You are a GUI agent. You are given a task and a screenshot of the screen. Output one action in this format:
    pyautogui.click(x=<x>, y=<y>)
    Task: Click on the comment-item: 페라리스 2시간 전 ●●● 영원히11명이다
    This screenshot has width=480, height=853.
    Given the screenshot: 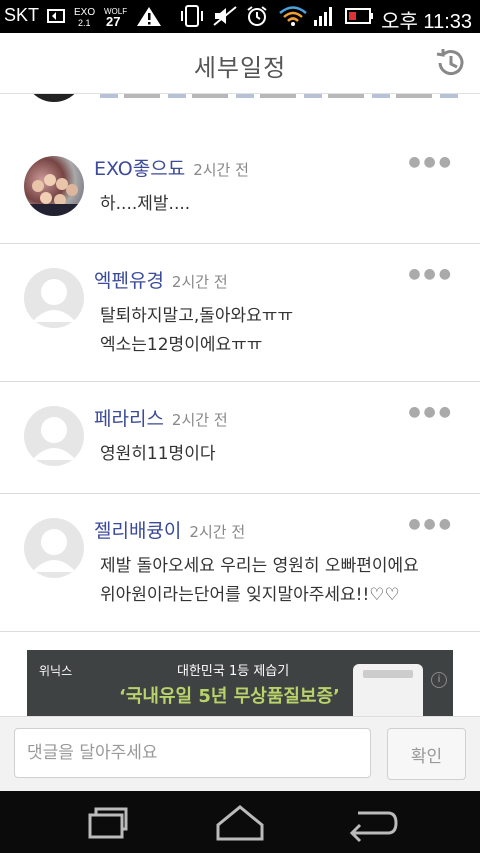 What is the action you would take?
    pyautogui.click(x=240, y=438)
    